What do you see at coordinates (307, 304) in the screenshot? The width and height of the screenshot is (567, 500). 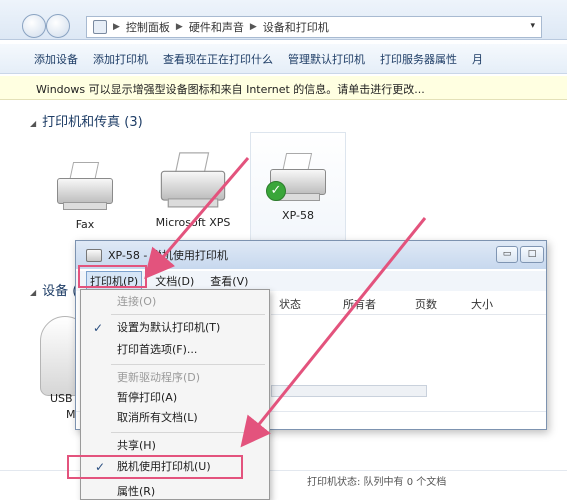 I see `column-status: 状态` at bounding box center [307, 304].